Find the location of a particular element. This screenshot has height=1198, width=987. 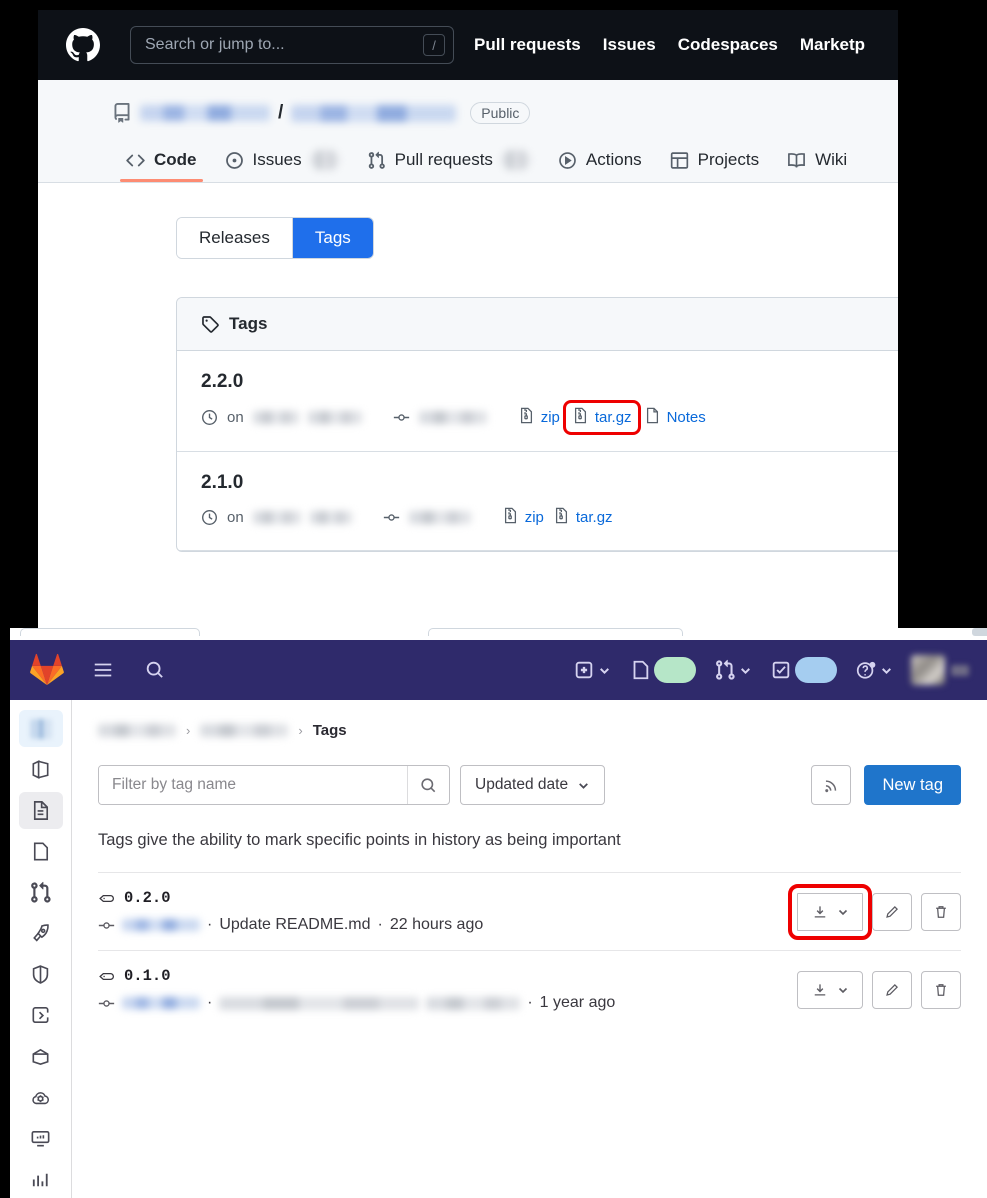

breadcrumb: › › Tags is located at coordinates (529, 730).